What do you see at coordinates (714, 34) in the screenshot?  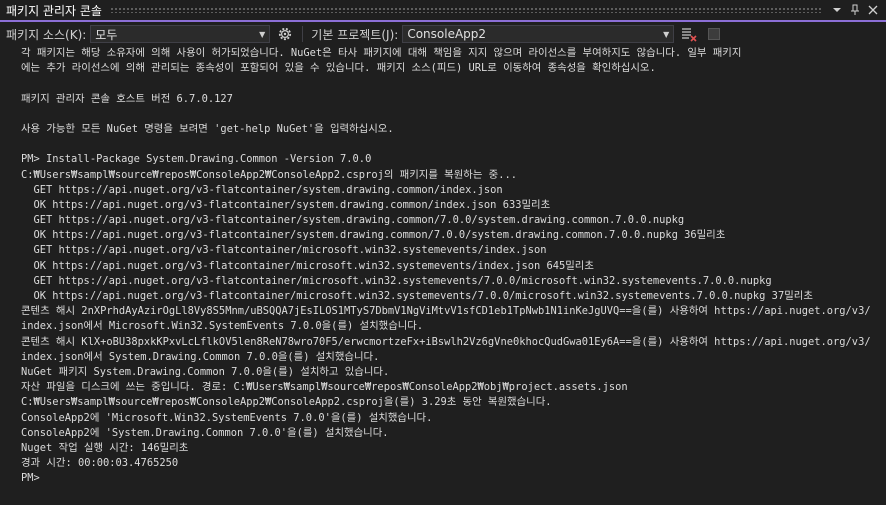 I see `stop-icon` at bounding box center [714, 34].